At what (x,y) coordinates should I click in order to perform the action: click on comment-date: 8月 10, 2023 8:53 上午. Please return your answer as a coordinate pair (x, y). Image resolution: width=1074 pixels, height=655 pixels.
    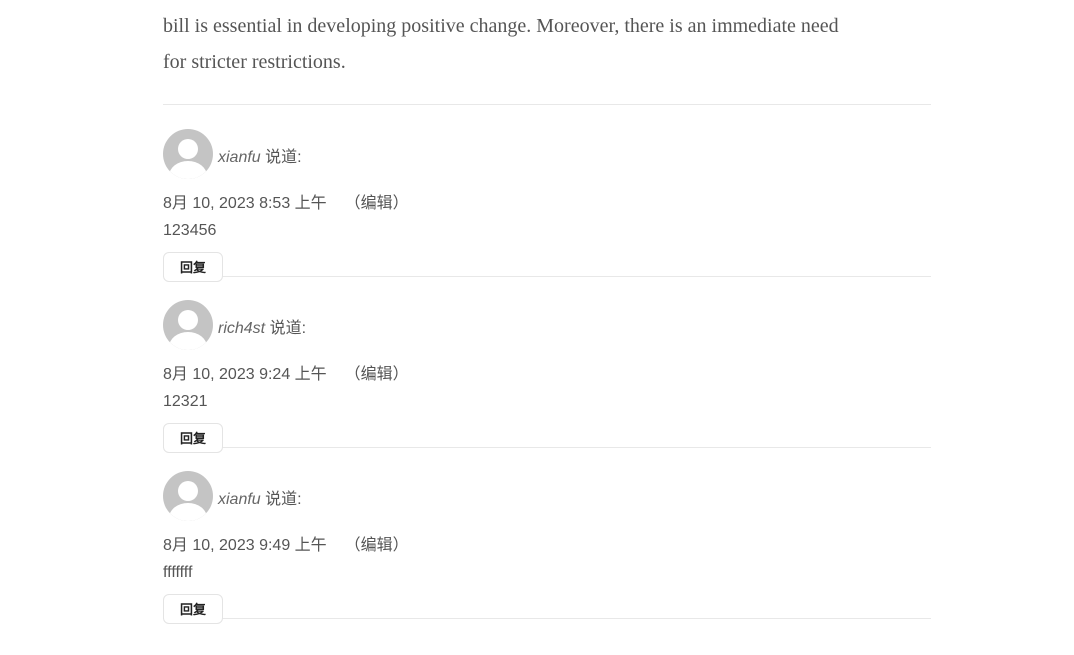
    Looking at the image, I should click on (245, 203).